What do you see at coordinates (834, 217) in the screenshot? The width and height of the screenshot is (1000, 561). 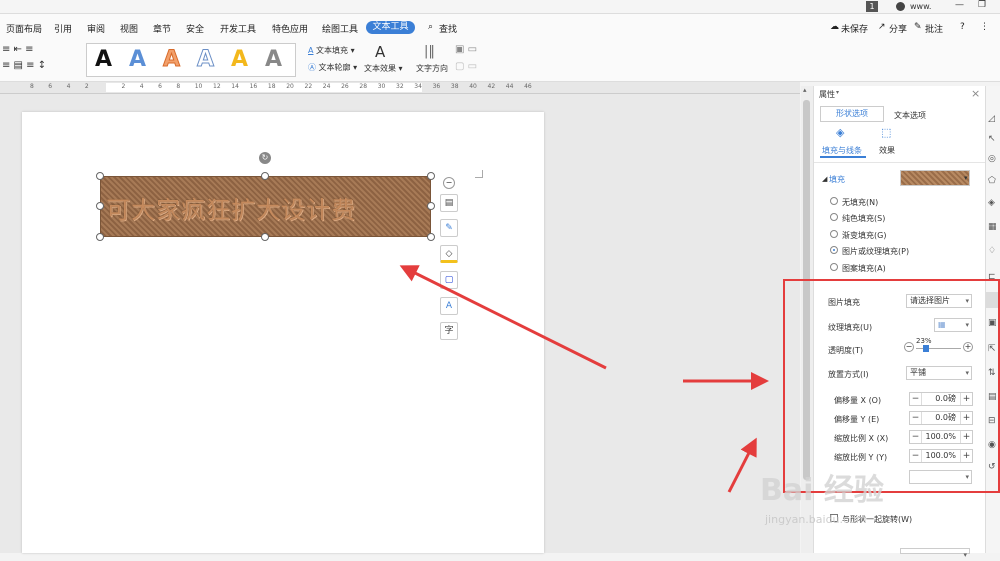 I see `radio-solid-fill` at bounding box center [834, 217].